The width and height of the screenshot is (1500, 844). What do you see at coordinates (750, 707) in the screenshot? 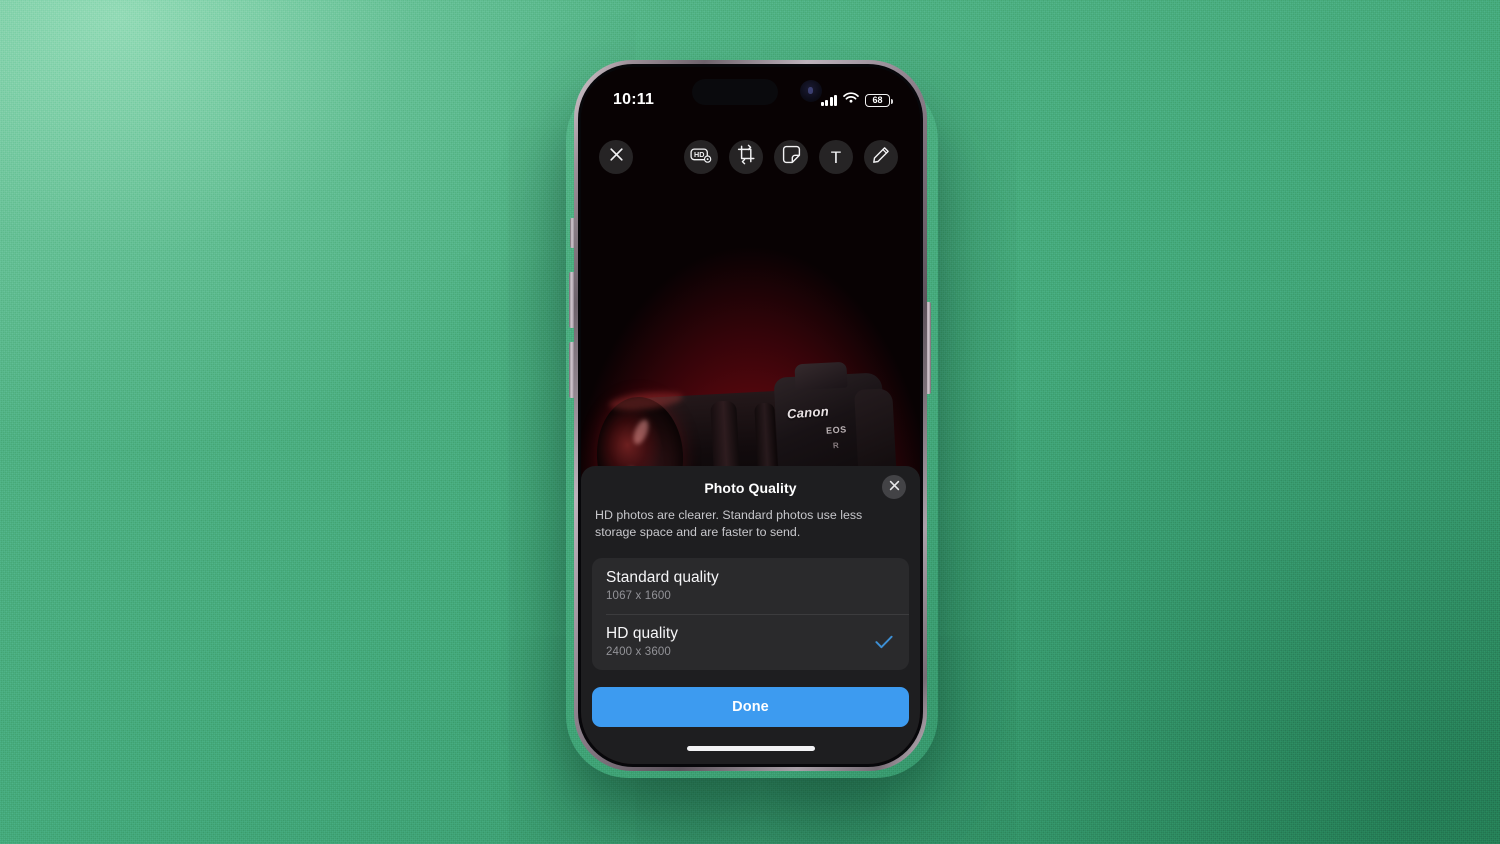
I see `done-button: Done` at bounding box center [750, 707].